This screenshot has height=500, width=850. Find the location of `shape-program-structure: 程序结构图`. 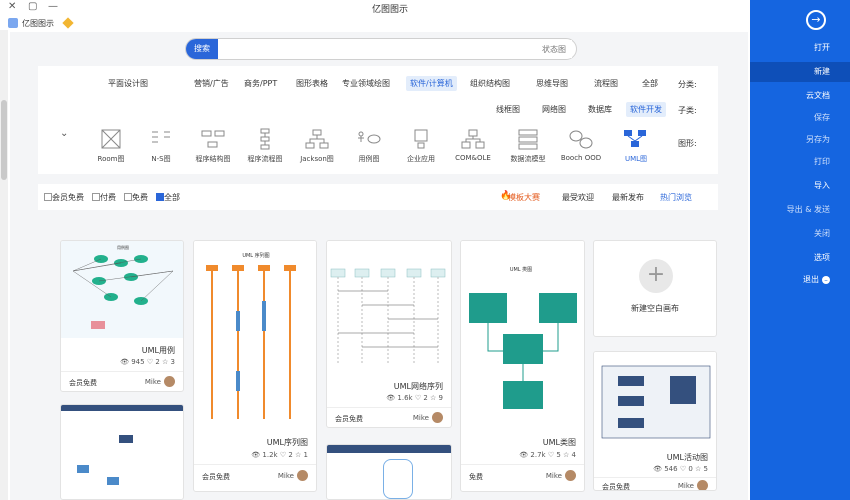

shape-program-structure: 程序结构图 is located at coordinates (213, 159).